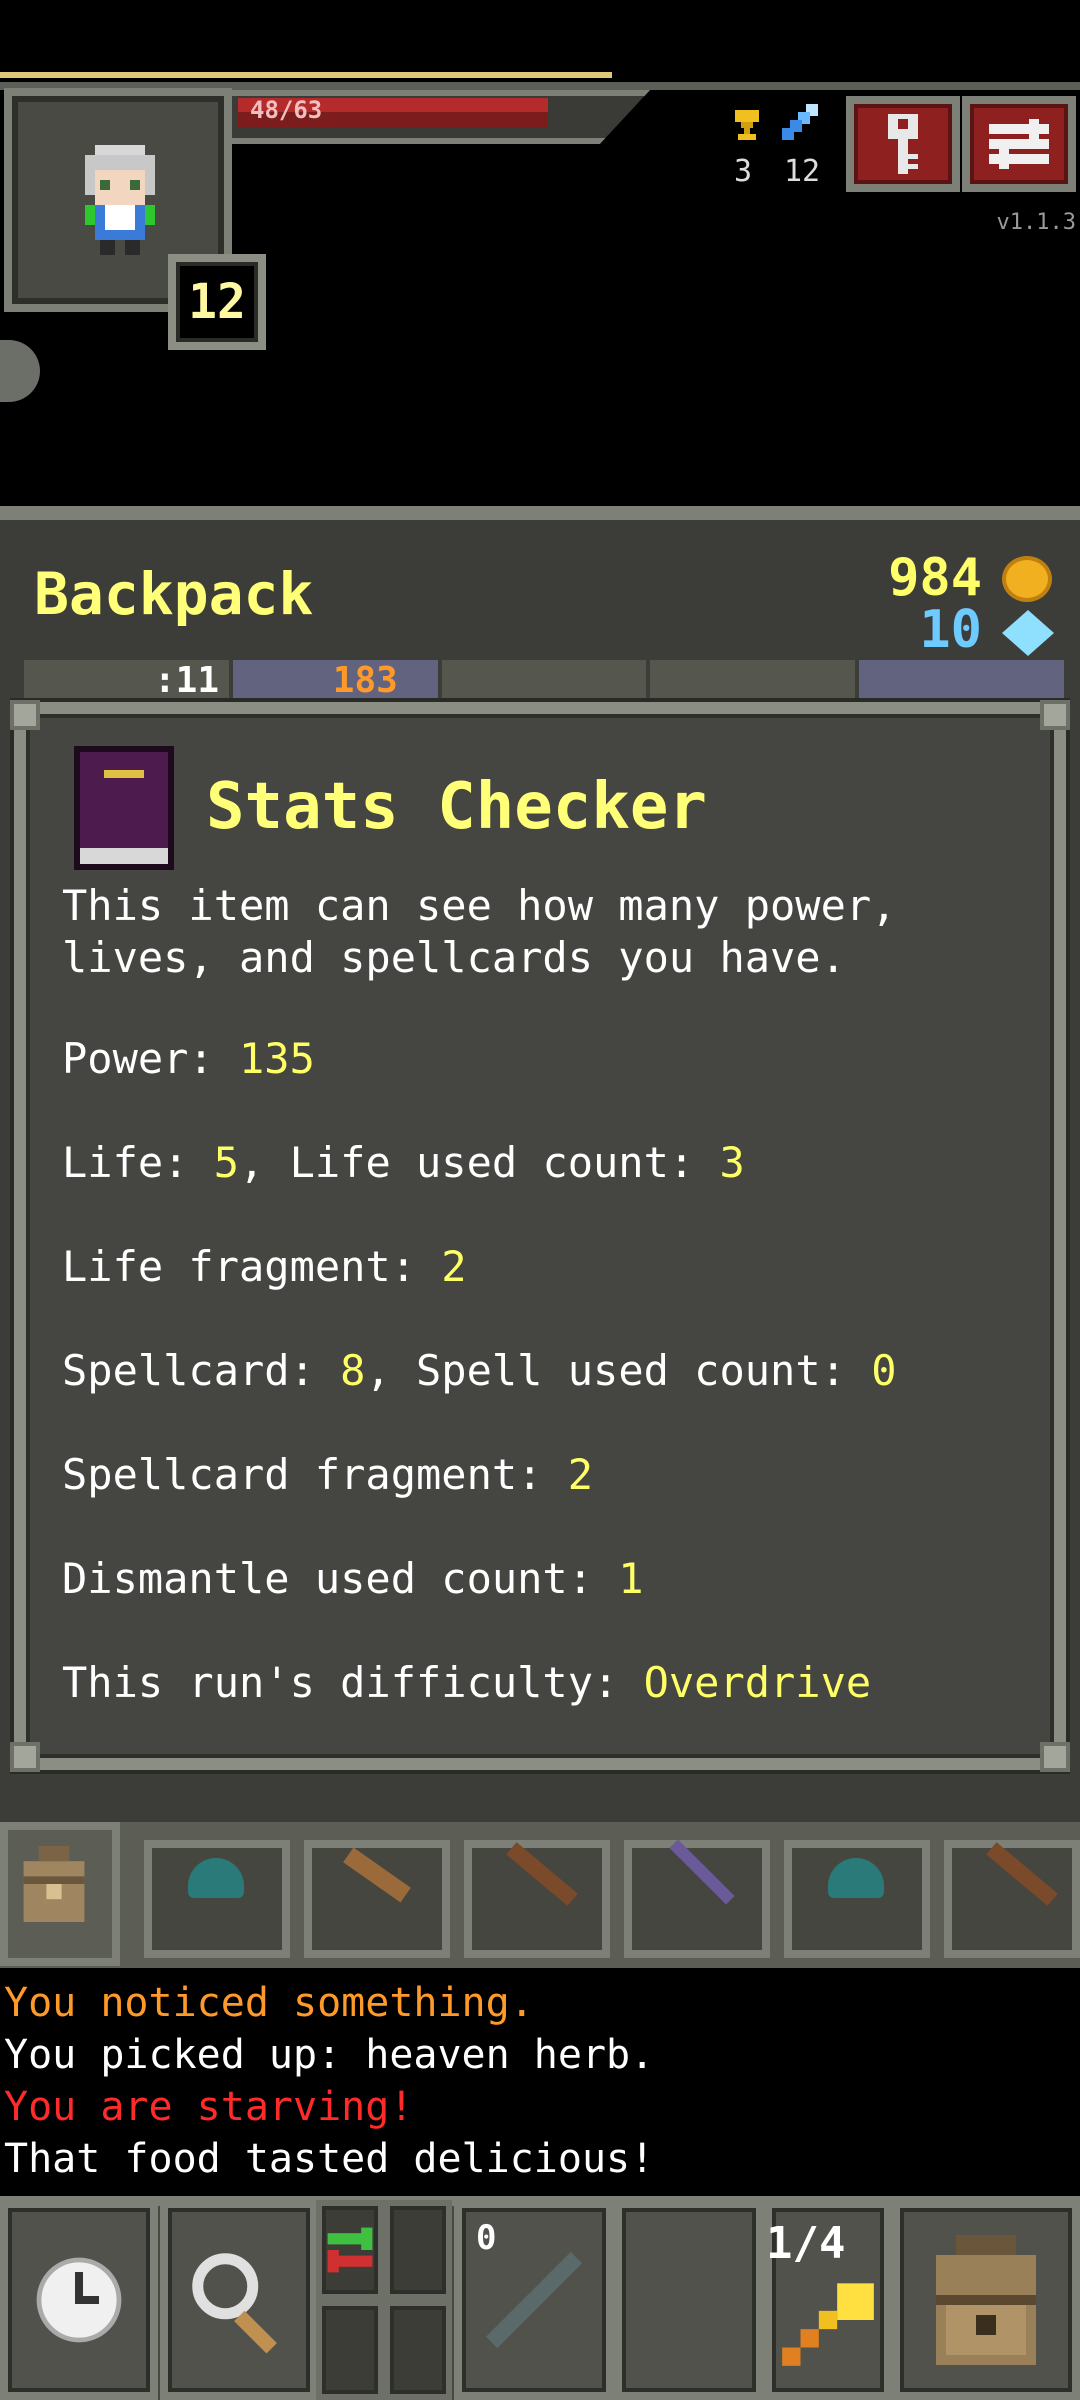 The image size is (1080, 2400). I want to click on tab-2: 183, so click(335, 683).